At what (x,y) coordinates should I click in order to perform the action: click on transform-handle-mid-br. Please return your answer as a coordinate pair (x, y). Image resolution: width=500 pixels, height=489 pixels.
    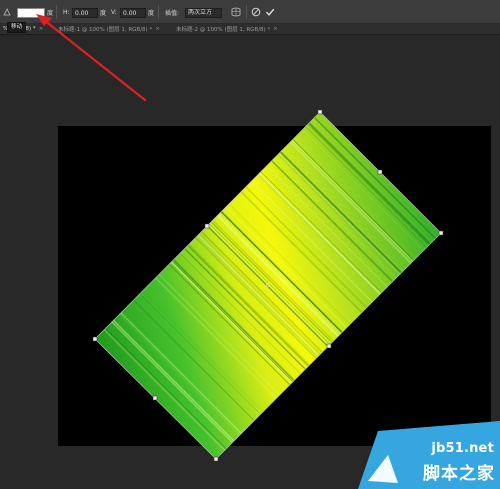
    Looking at the image, I should click on (329, 346).